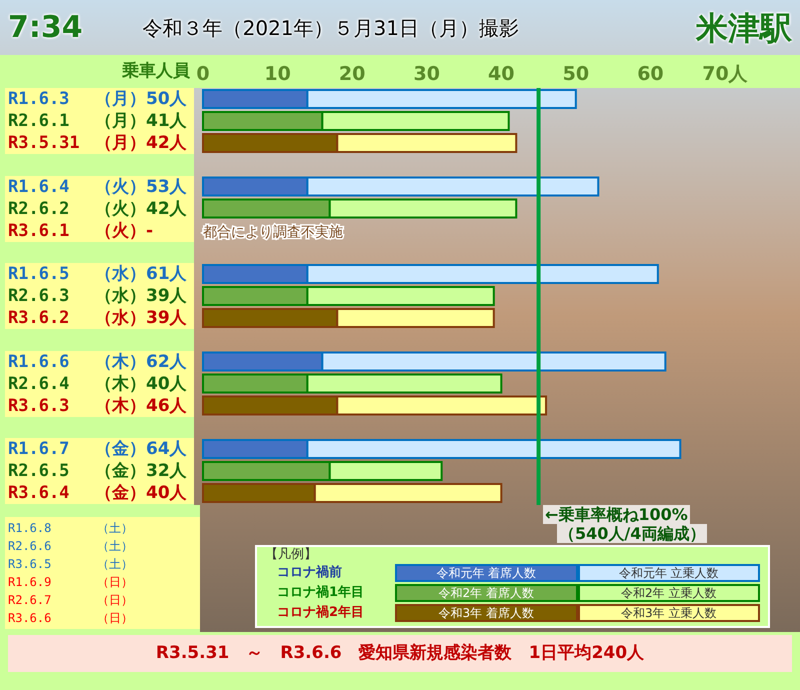 Image resolution: width=800 pixels, height=690 pixels. I want to click on legend-swatch: 令和3年 着席人数, so click(486, 613).